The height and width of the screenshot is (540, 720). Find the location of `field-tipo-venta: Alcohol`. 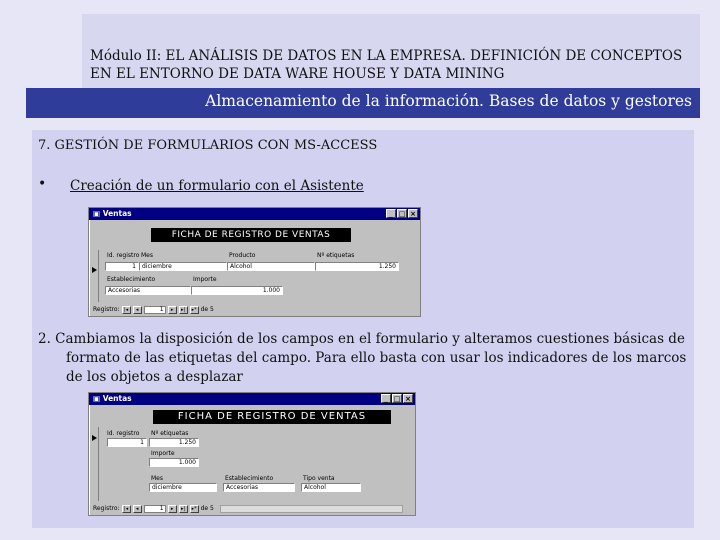

field-tipo-venta: Alcohol is located at coordinates (331, 487).